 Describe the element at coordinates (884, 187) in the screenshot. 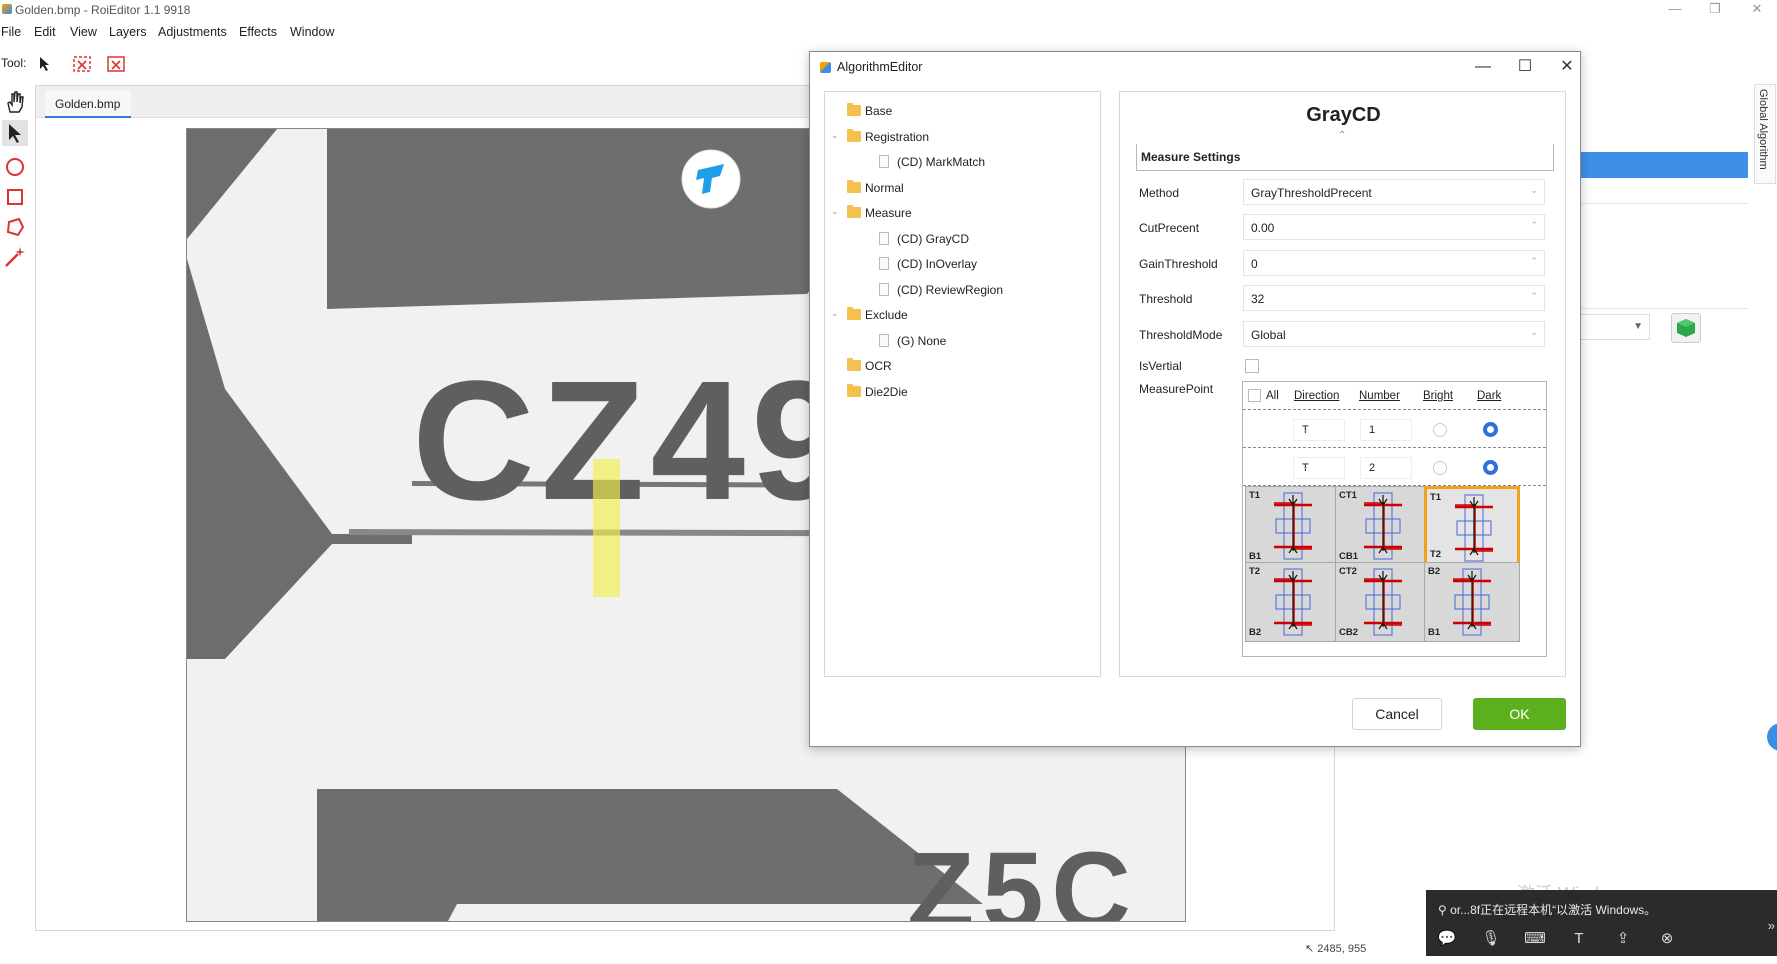

I see `tree-node-label: Normal` at that location.